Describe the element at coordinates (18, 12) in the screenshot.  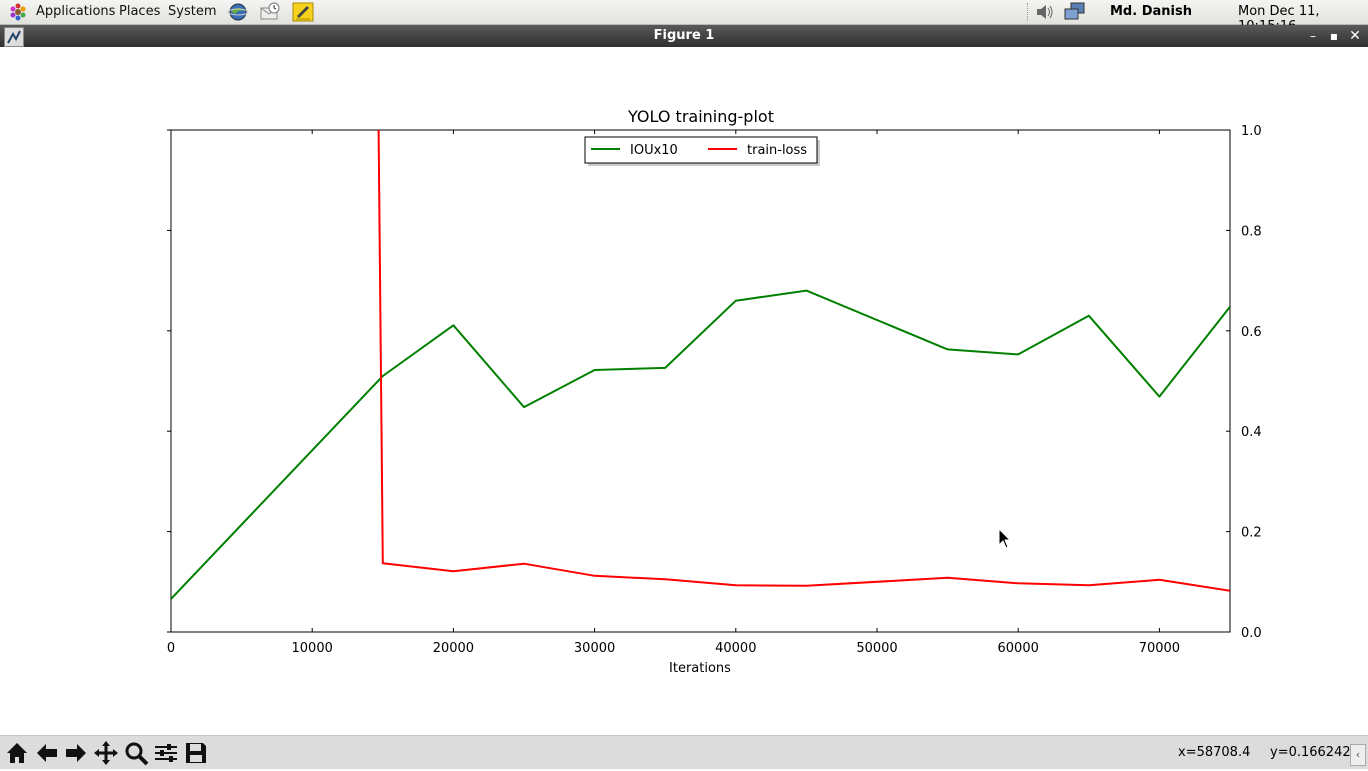
I see `applications-logo-icon` at that location.